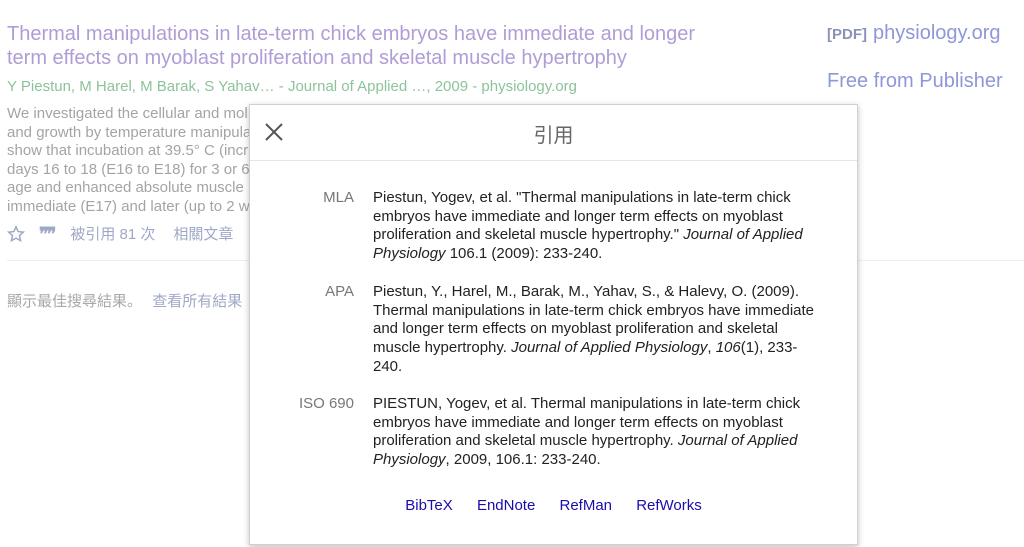 This screenshot has height=547, width=1024. What do you see at coordinates (338, 197) in the screenshot?
I see `citation-label: MLA` at bounding box center [338, 197].